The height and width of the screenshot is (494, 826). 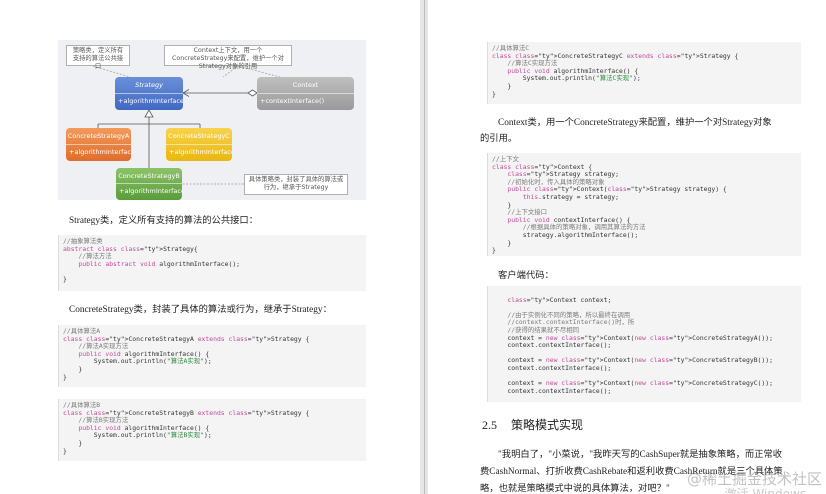 What do you see at coordinates (150, 100) in the screenshot?
I see `strategy-class-method: +algorithmInterface()` at bounding box center [150, 100].